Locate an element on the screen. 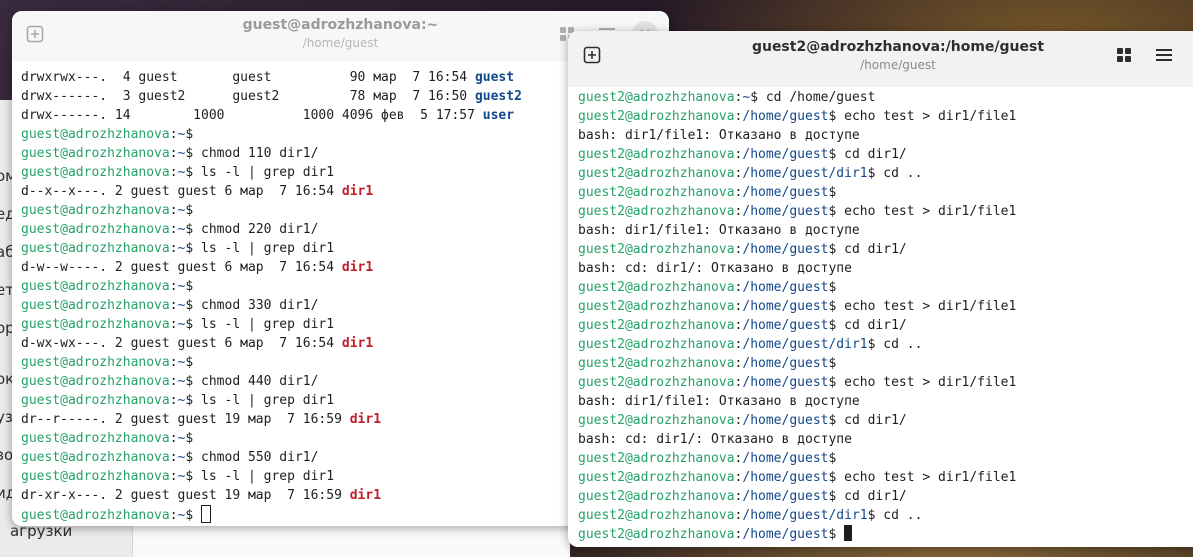 This screenshot has width=1193, height=557. window-subtitle: /home/guest is located at coordinates (898, 65).